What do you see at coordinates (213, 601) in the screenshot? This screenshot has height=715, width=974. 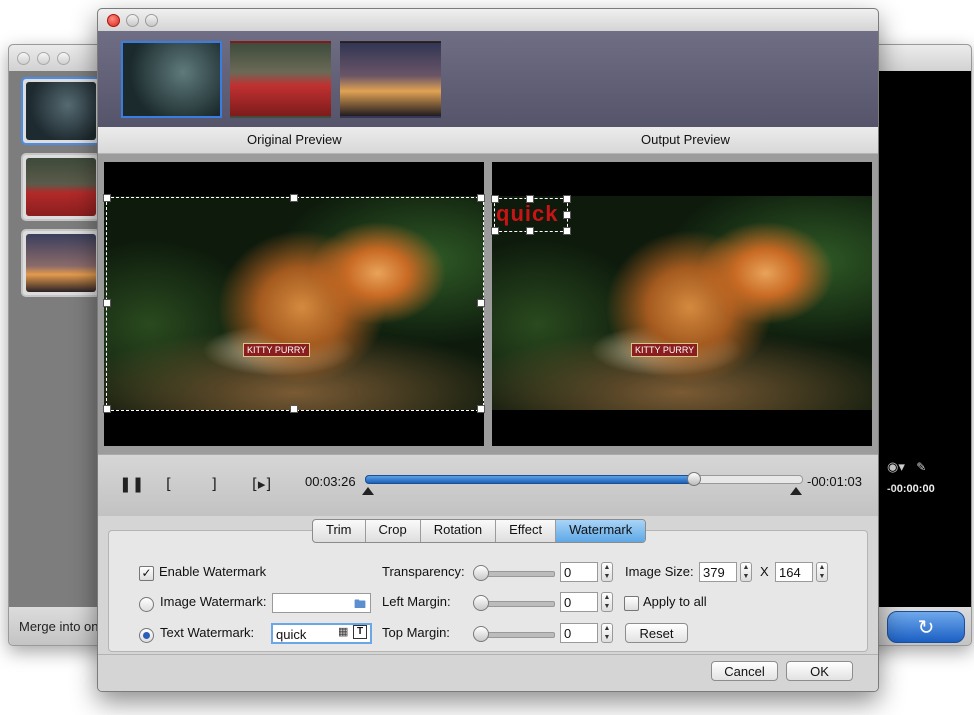 I see `image-watermark-label: Image Watermark:` at bounding box center [213, 601].